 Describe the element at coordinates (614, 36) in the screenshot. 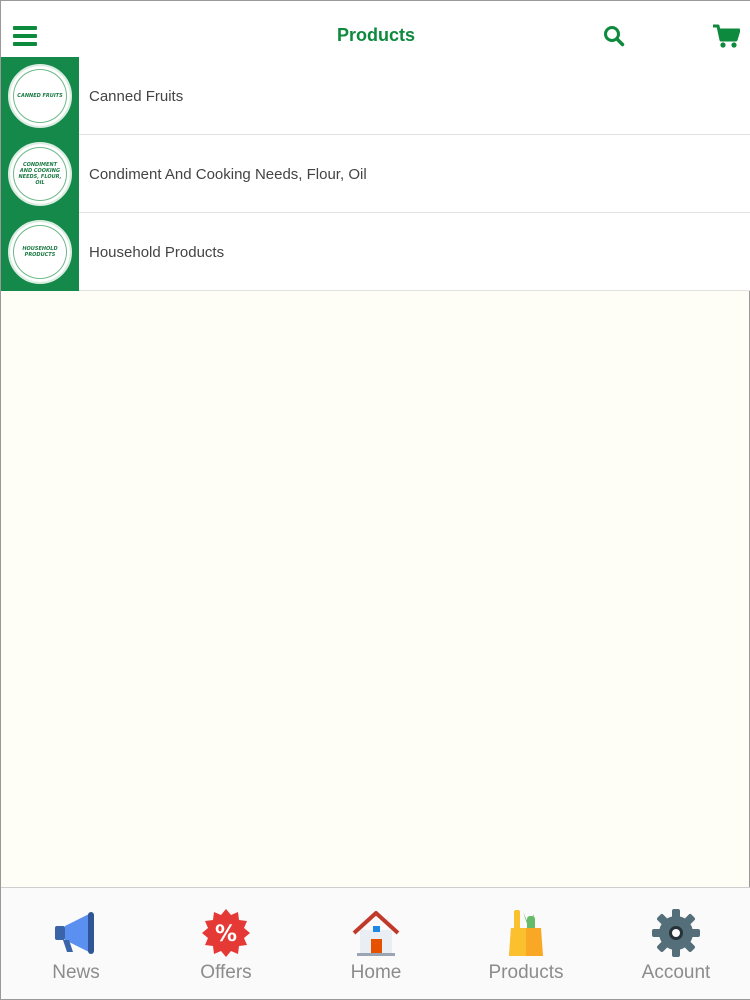

I see `search-icon` at that location.